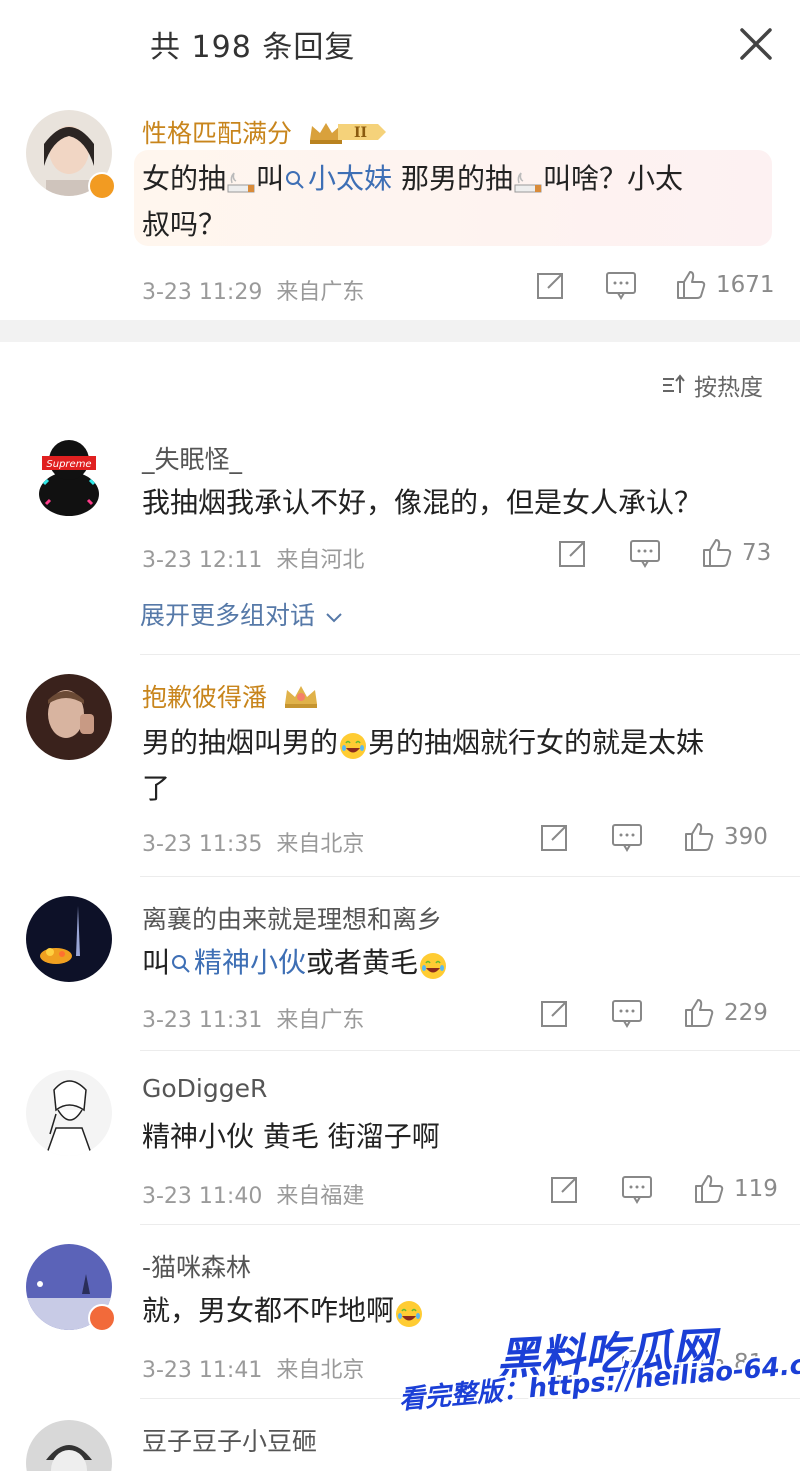 This screenshot has height=1471, width=800. Describe the element at coordinates (746, 837) in the screenshot. I see `like-count: 390` at that location.